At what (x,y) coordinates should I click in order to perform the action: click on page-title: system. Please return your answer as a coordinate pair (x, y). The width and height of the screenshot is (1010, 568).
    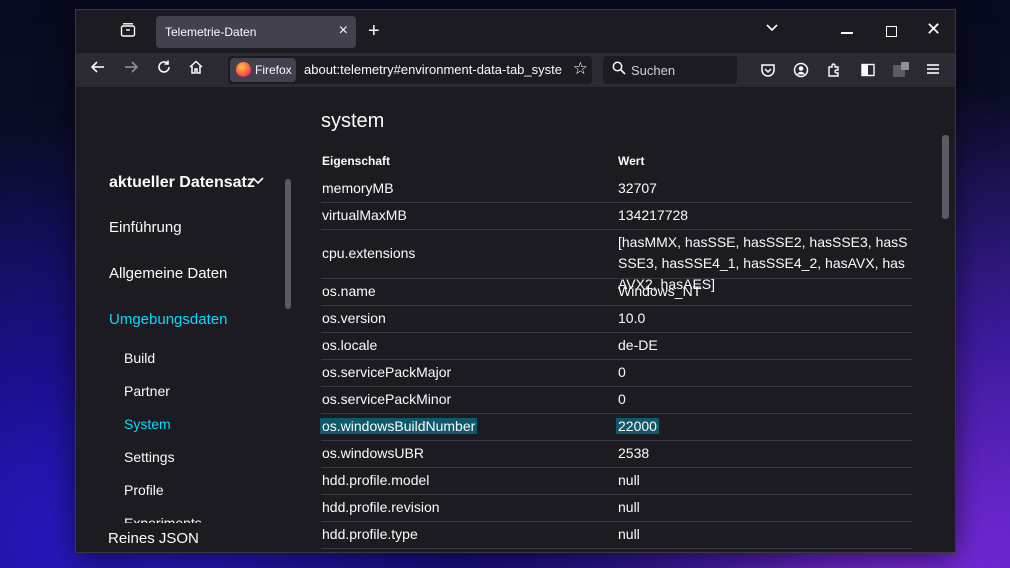
    Looking at the image, I should click on (353, 121).